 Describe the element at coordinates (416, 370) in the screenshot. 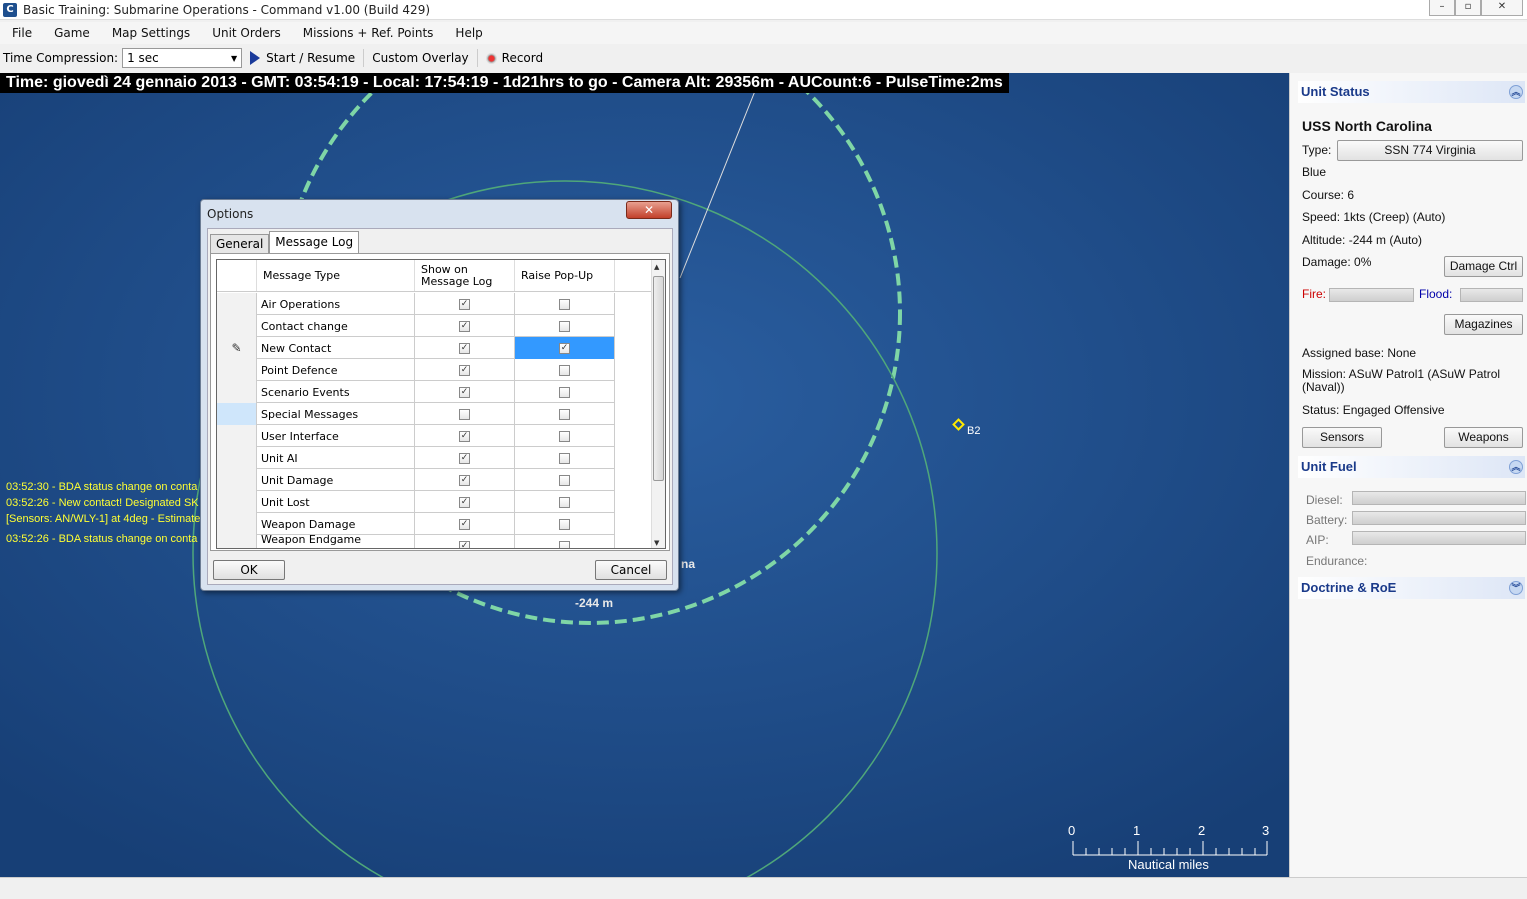

I see `table-row: Point Defence ✓` at that location.